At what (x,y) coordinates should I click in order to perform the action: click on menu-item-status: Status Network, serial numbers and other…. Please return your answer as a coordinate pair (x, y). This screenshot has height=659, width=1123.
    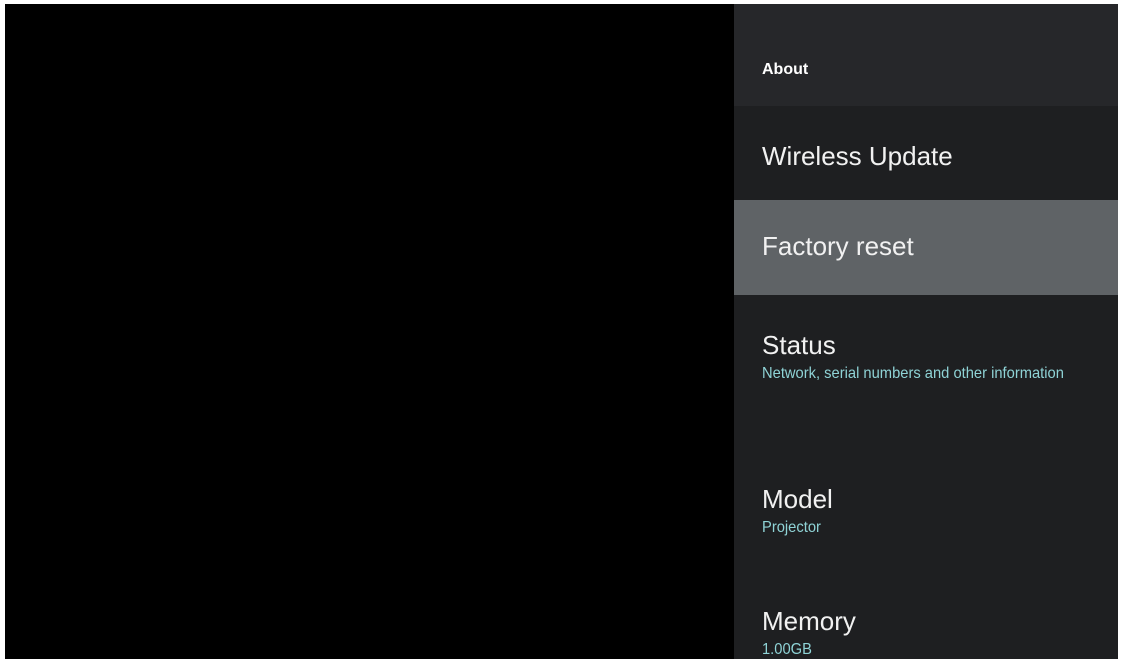
    Looking at the image, I should click on (926, 385).